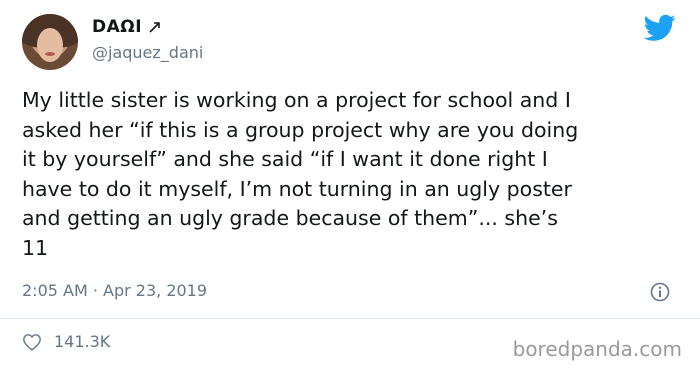 Image resolution: width=700 pixels, height=372 pixels. I want to click on heart-icon, so click(32, 342).